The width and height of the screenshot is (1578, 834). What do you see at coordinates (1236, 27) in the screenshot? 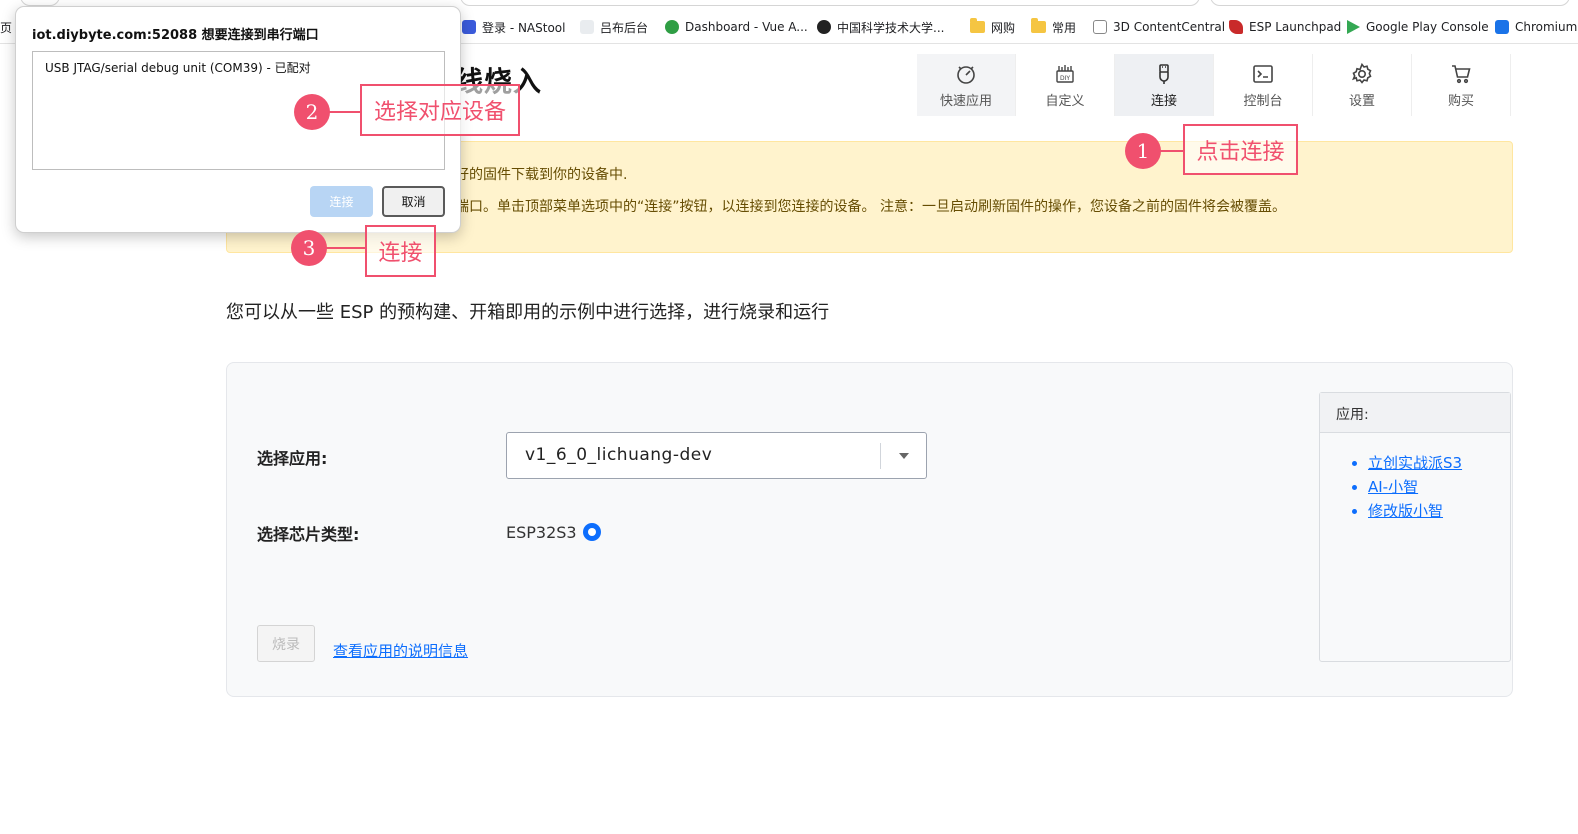
I see `rocket-icon` at bounding box center [1236, 27].